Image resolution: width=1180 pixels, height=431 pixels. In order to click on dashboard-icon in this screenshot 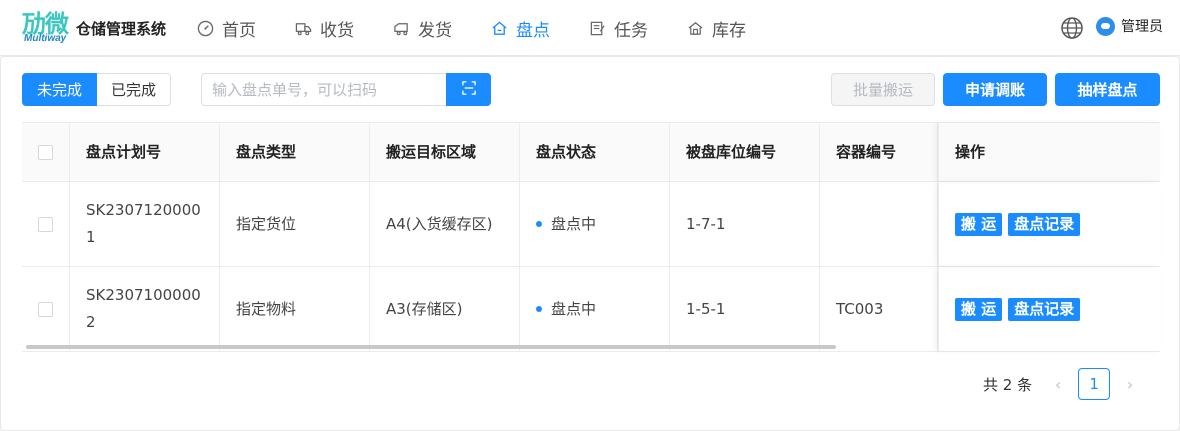, I will do `click(205, 28)`.